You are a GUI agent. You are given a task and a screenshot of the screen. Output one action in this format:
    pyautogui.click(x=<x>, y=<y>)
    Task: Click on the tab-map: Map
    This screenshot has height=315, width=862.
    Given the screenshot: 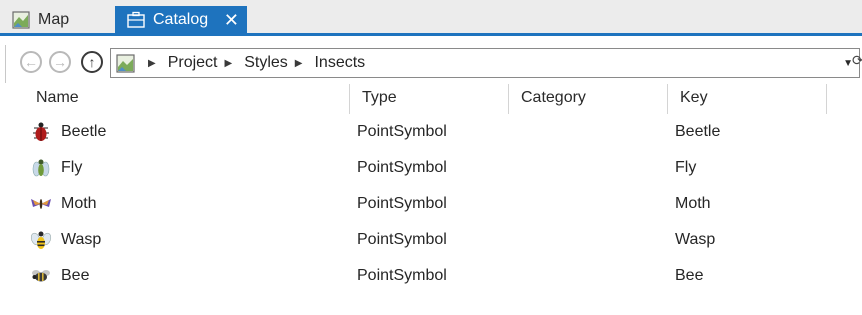 What is the action you would take?
    pyautogui.click(x=55, y=19)
    